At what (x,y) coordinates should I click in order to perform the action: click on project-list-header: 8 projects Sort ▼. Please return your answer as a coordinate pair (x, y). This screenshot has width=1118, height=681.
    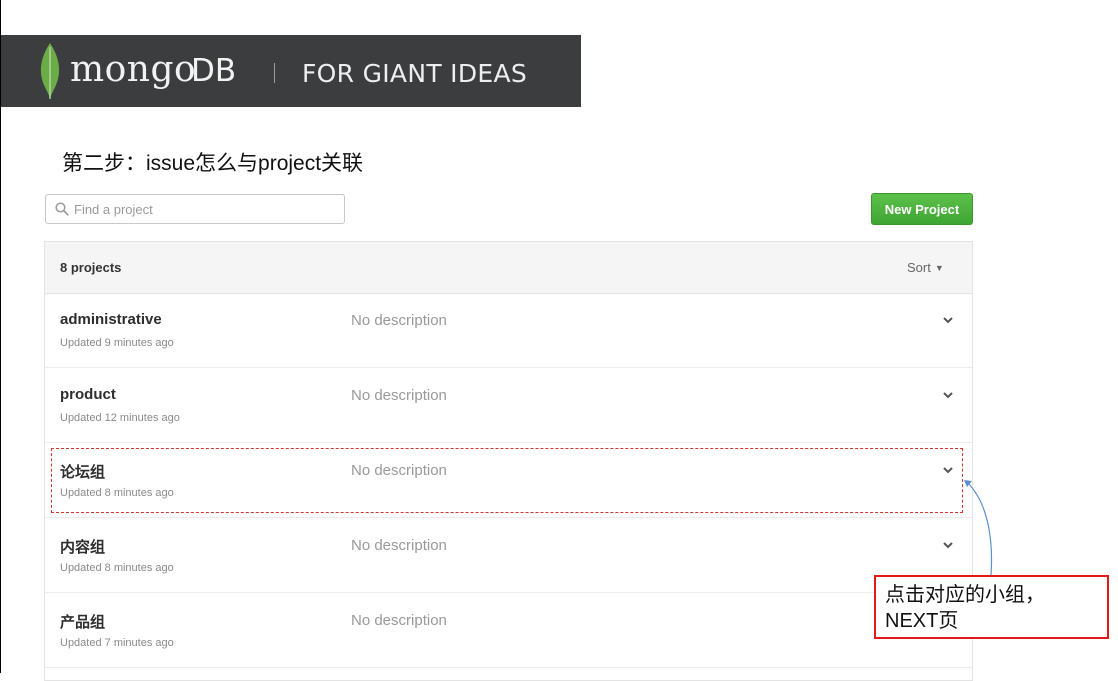
    Looking at the image, I should click on (508, 268).